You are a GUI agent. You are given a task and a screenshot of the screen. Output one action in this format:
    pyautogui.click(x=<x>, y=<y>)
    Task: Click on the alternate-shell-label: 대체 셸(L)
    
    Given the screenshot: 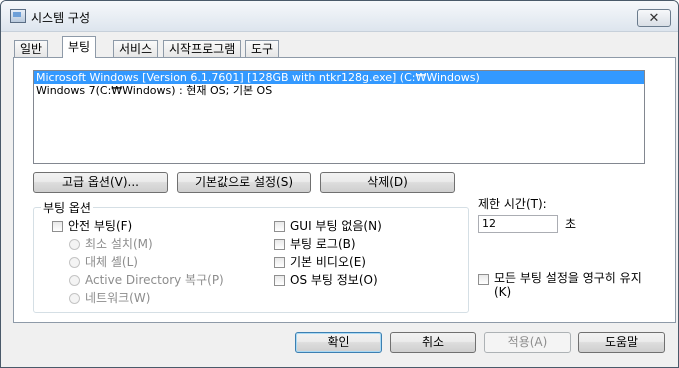 What is the action you would take?
    pyautogui.click(x=111, y=262)
    